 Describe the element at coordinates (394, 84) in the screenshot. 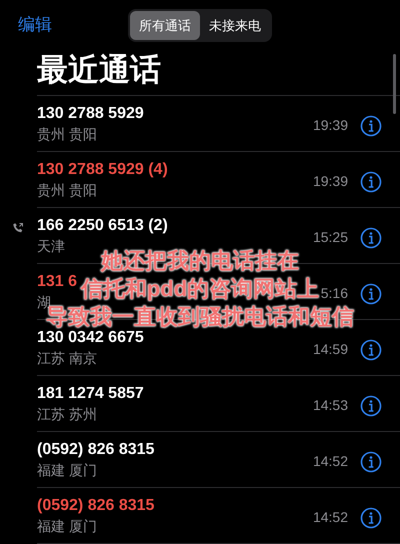

I see `scroll-indicator` at that location.